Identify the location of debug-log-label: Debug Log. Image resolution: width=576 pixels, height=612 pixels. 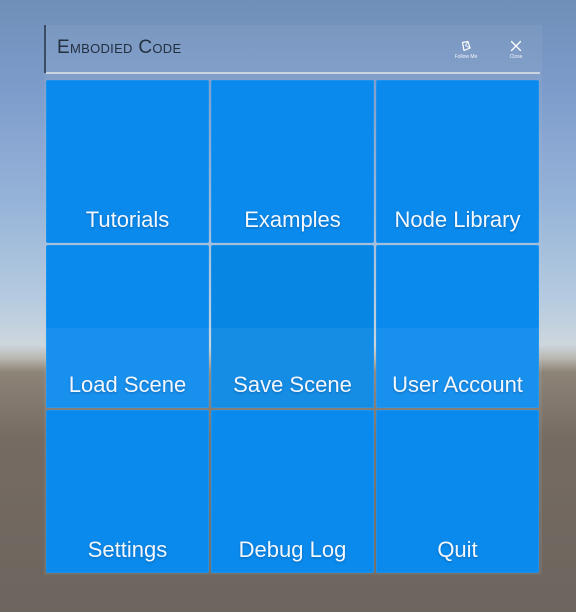
(292, 549).